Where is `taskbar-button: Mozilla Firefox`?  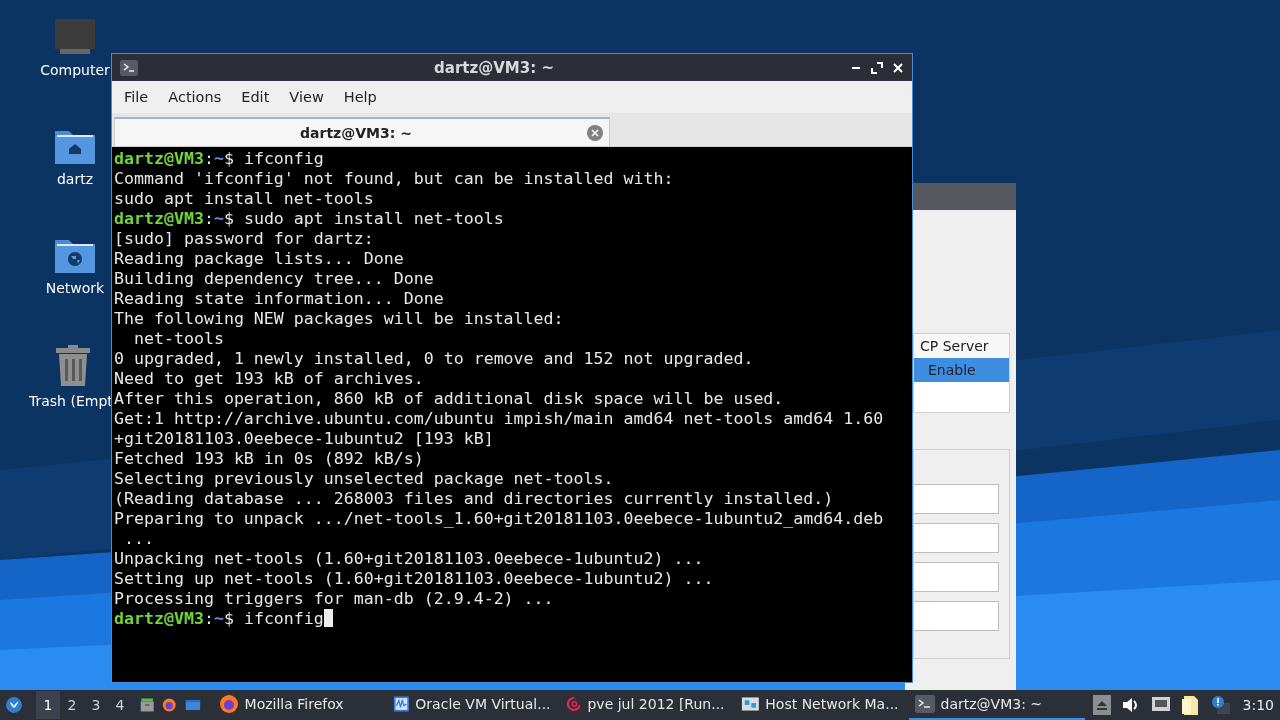
taskbar-button: Mozilla Firefox is located at coordinates (297, 705).